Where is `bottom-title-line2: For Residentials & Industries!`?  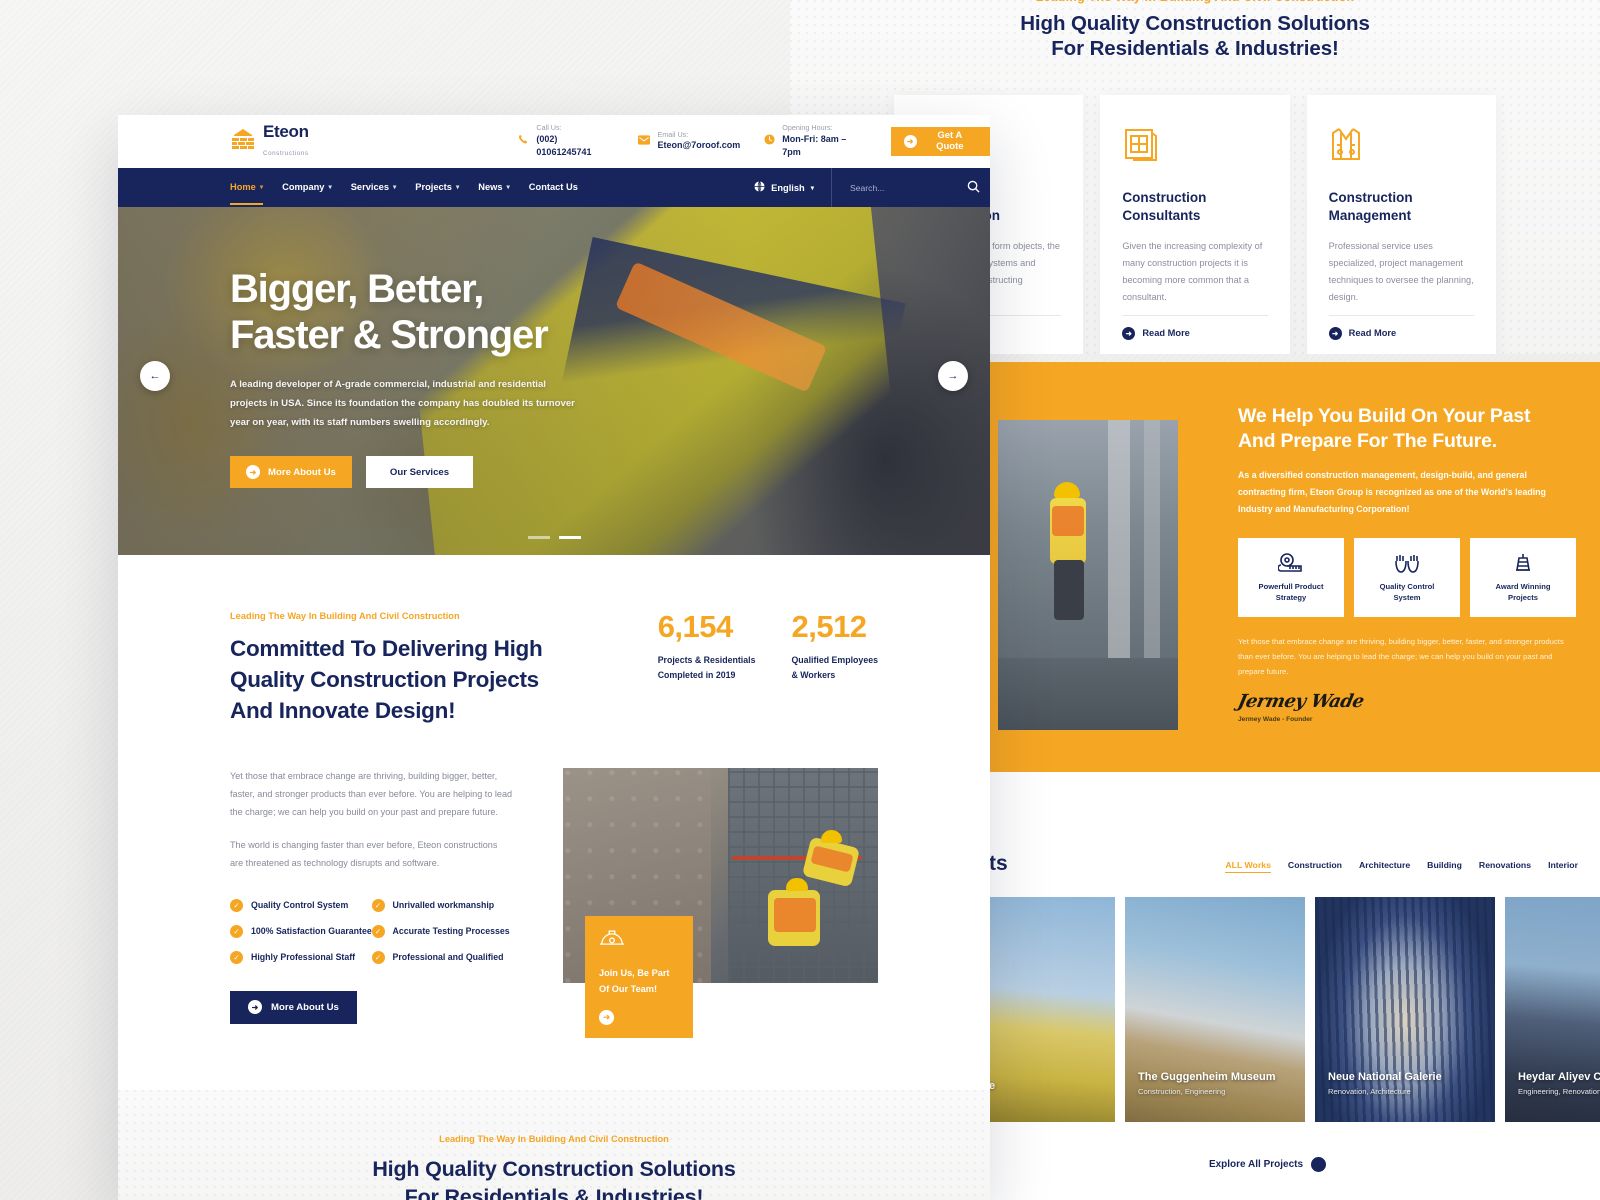
bottom-title-line2: For Residentials & Industries! is located at coordinates (554, 1192).